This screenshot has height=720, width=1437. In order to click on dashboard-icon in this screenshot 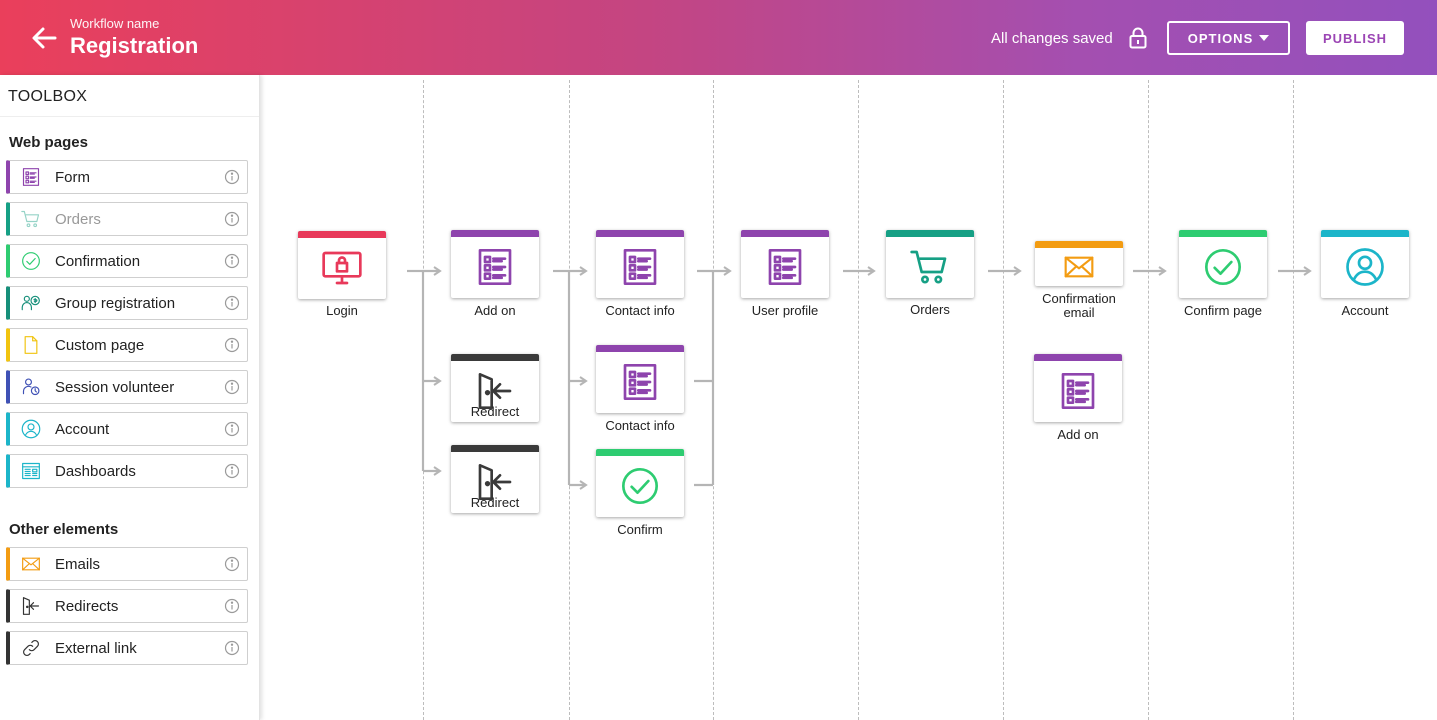, I will do `click(31, 471)`.